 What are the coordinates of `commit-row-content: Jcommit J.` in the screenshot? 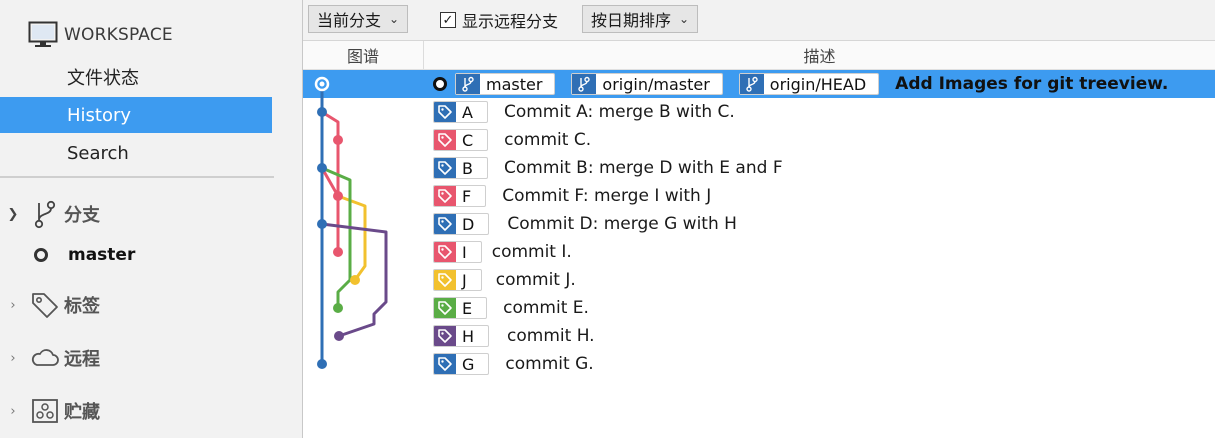 It's located at (504, 280).